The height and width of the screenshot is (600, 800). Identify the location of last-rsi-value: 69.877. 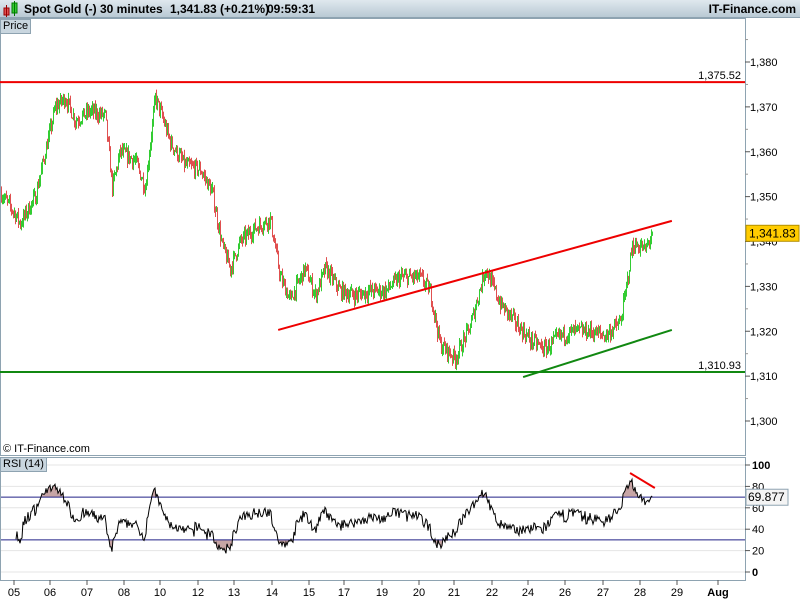
(766, 497).